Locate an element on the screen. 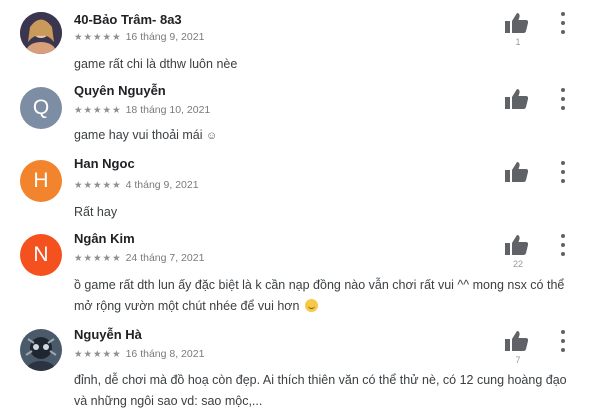 The height and width of the screenshot is (420, 590). review-date: 16 tháng 9, 2021 is located at coordinates (165, 37).